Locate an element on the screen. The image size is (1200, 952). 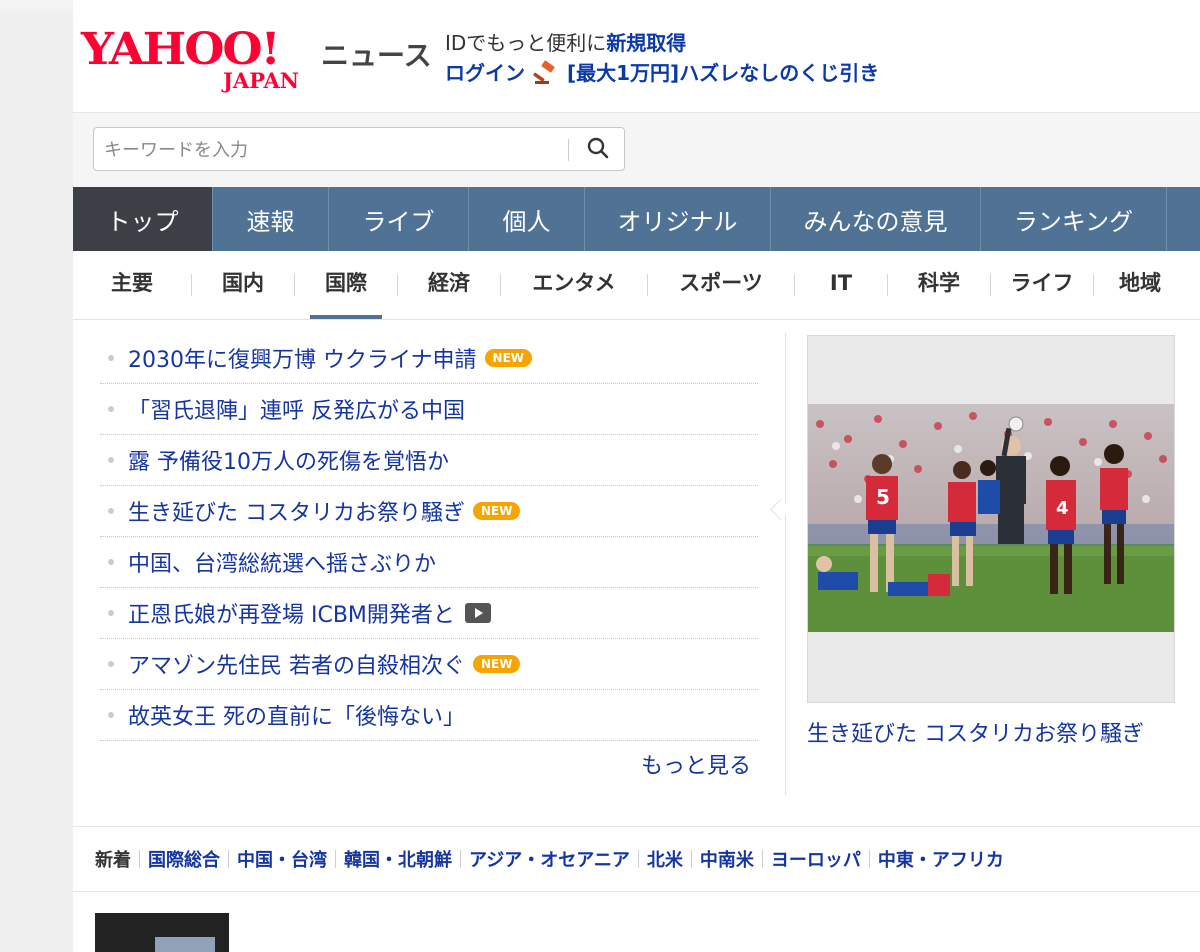
headline-item: 生き延びた コスタリカお祭り騒ぎ NEW is located at coordinates (429, 511).